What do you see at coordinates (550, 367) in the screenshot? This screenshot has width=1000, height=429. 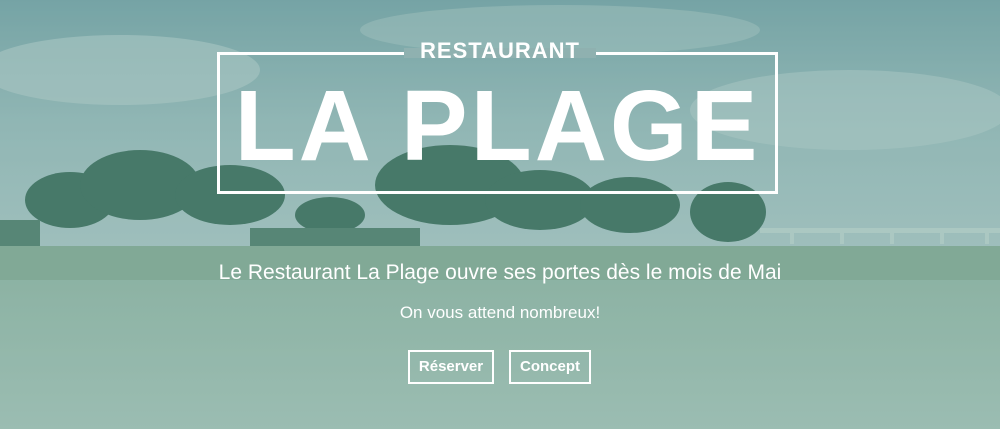 I see `concept-button: Concept` at bounding box center [550, 367].